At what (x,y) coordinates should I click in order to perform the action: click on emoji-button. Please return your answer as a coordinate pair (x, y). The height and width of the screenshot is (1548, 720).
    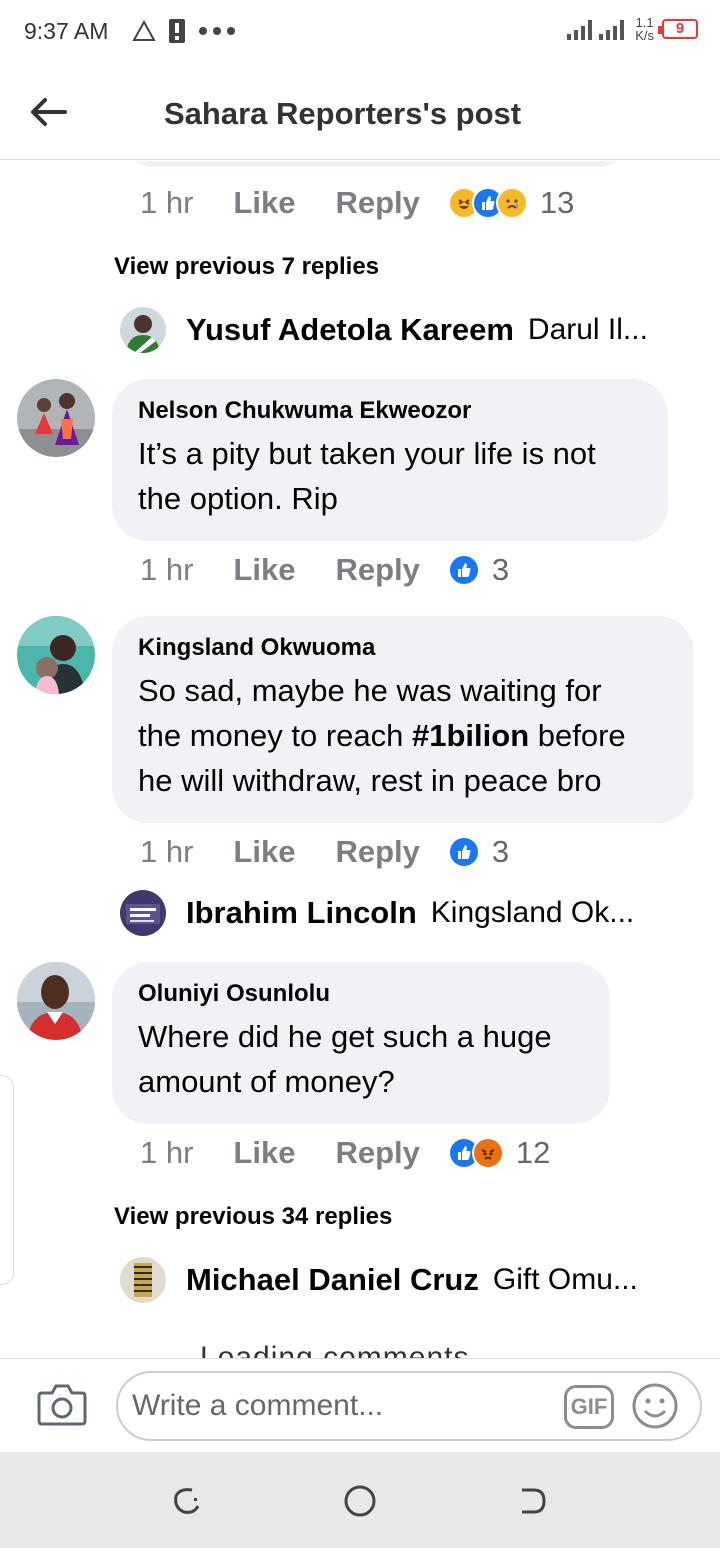
    Looking at the image, I should click on (655, 1406).